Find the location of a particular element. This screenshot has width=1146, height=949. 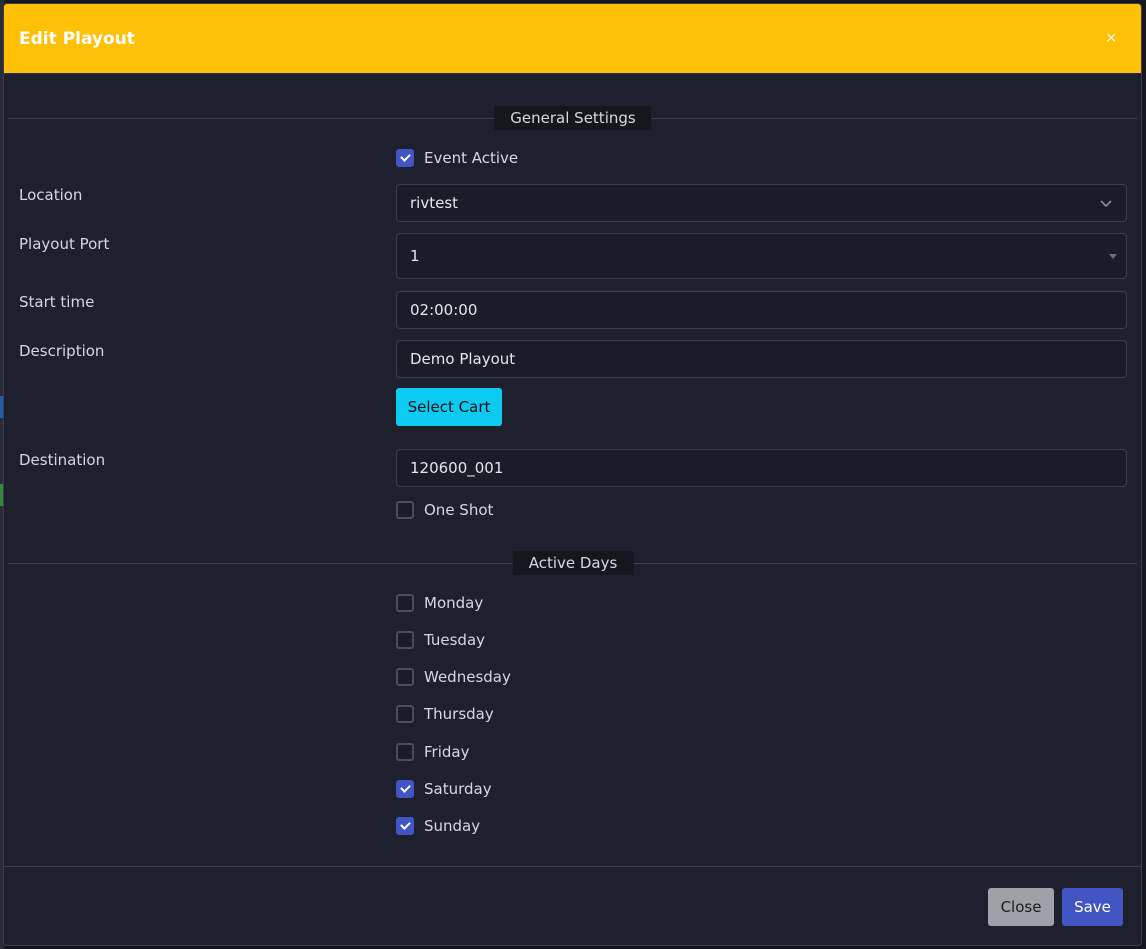

playout-port-value: 1 is located at coordinates (415, 256).